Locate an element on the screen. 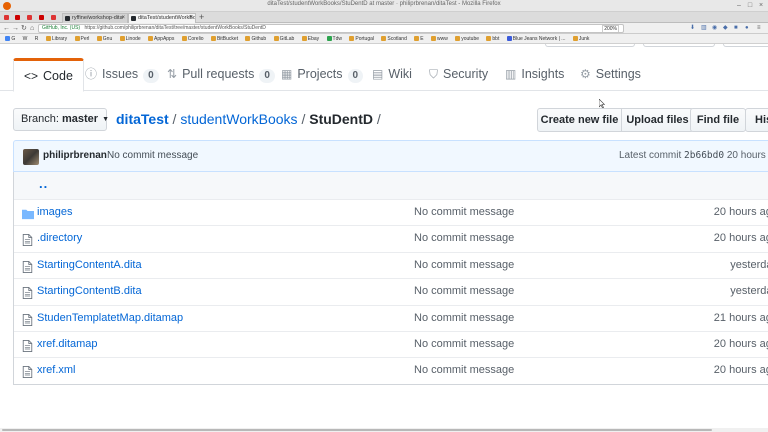 This screenshot has width=768, height=432. avatar is located at coordinates (31, 157).